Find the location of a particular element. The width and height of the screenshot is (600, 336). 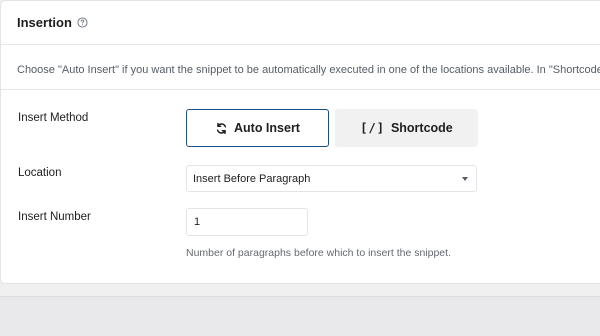

next-panel is located at coordinates (300, 316).